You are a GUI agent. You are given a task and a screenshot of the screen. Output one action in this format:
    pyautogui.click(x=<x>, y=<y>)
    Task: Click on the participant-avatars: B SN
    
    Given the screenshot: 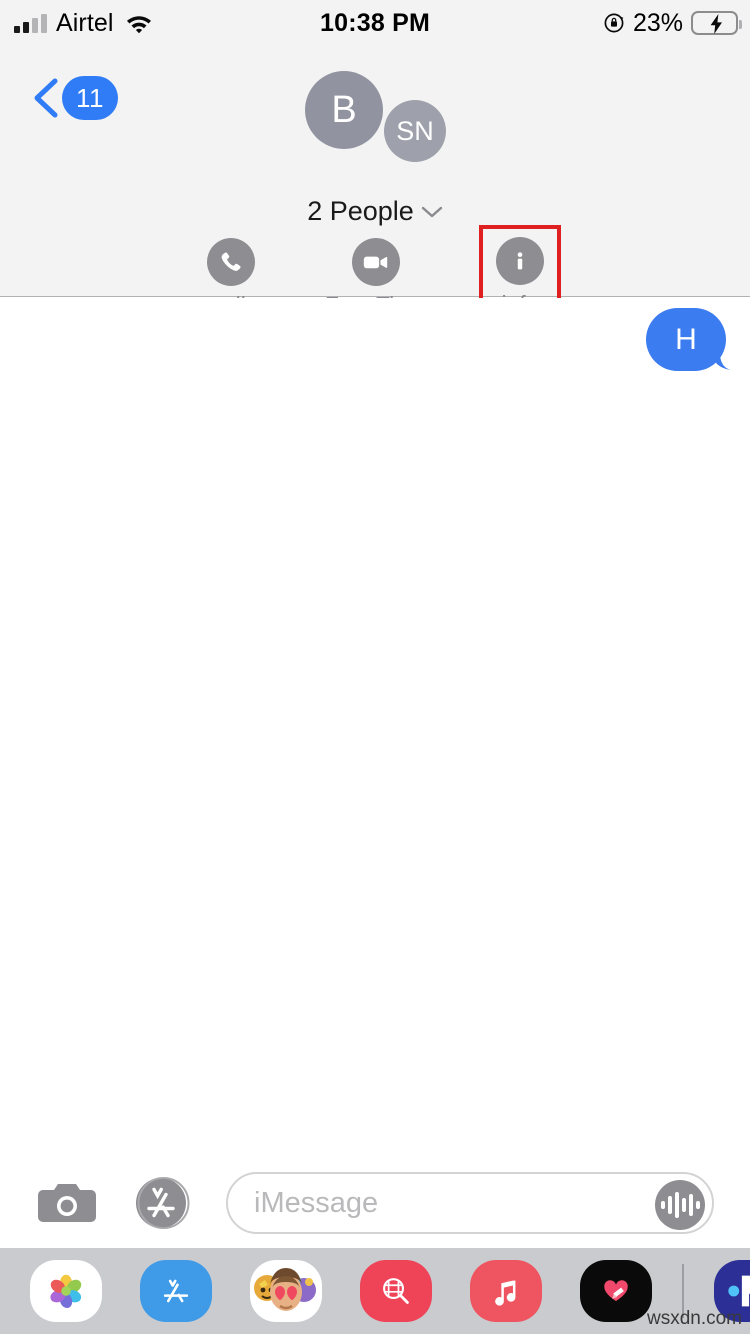 What is the action you would take?
    pyautogui.click(x=375, y=110)
    